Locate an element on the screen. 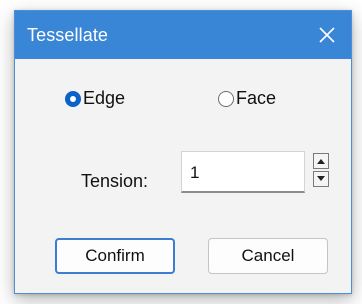 The image size is (362, 304). arrow-up-icon is located at coordinates (321, 161).